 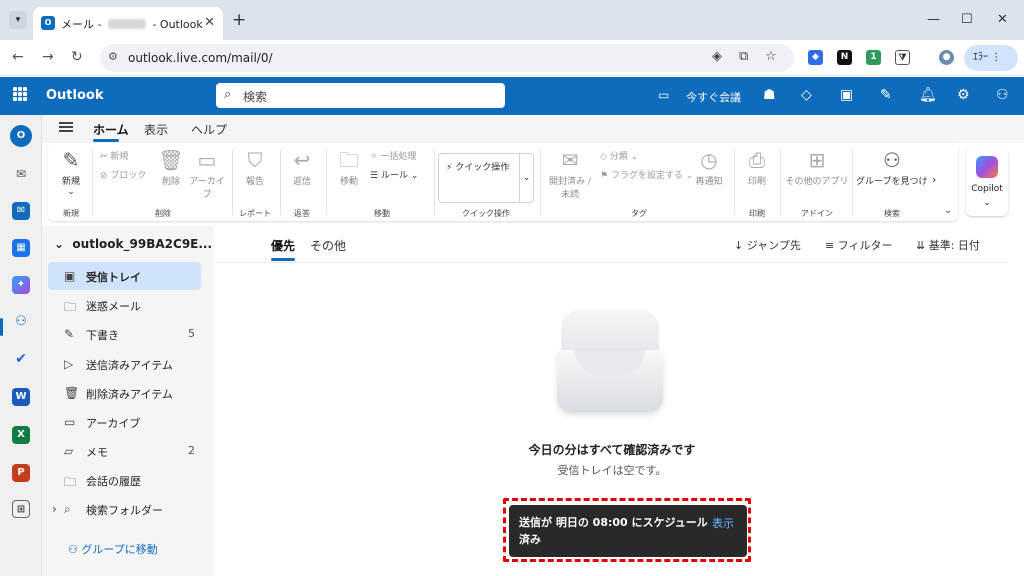 I want to click on report-button: ⛉ 報告, so click(x=255, y=168).